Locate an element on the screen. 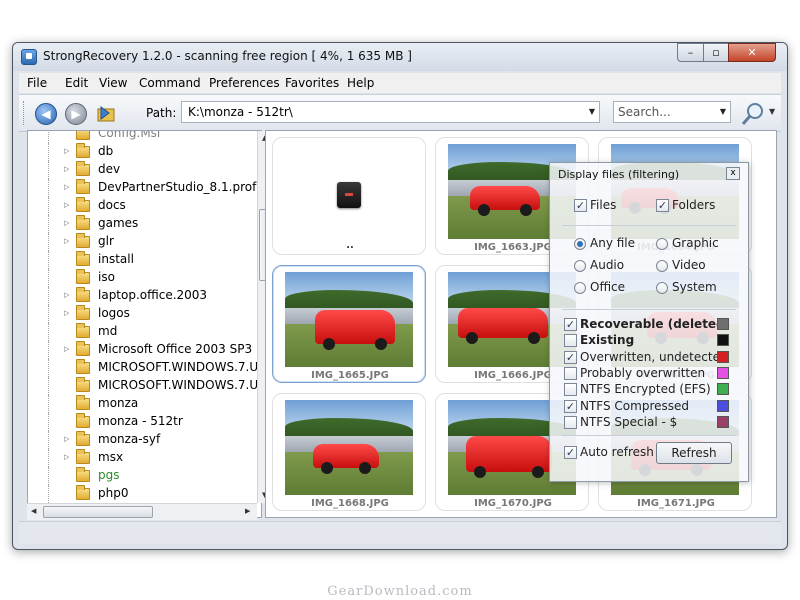 The image size is (800, 600). toolbar-grip is located at coordinates (25, 113).